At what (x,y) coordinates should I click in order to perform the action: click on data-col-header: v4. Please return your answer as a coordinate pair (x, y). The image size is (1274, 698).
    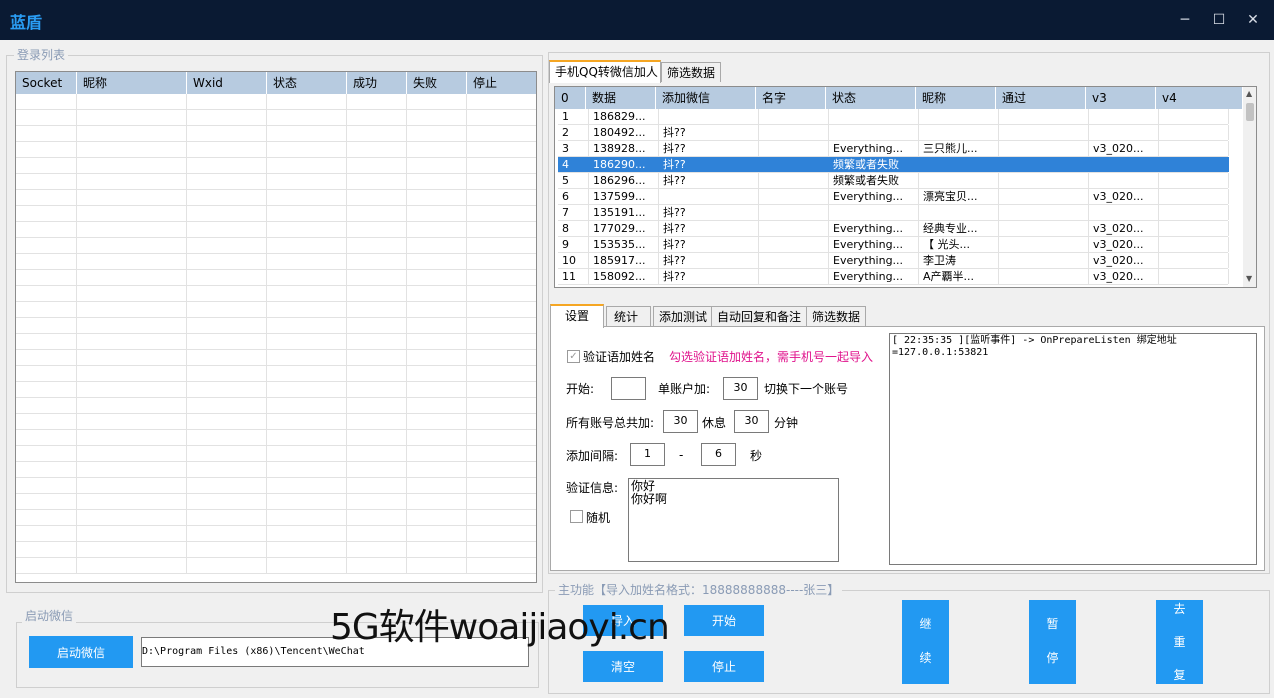
    Looking at the image, I should click on (1199, 98).